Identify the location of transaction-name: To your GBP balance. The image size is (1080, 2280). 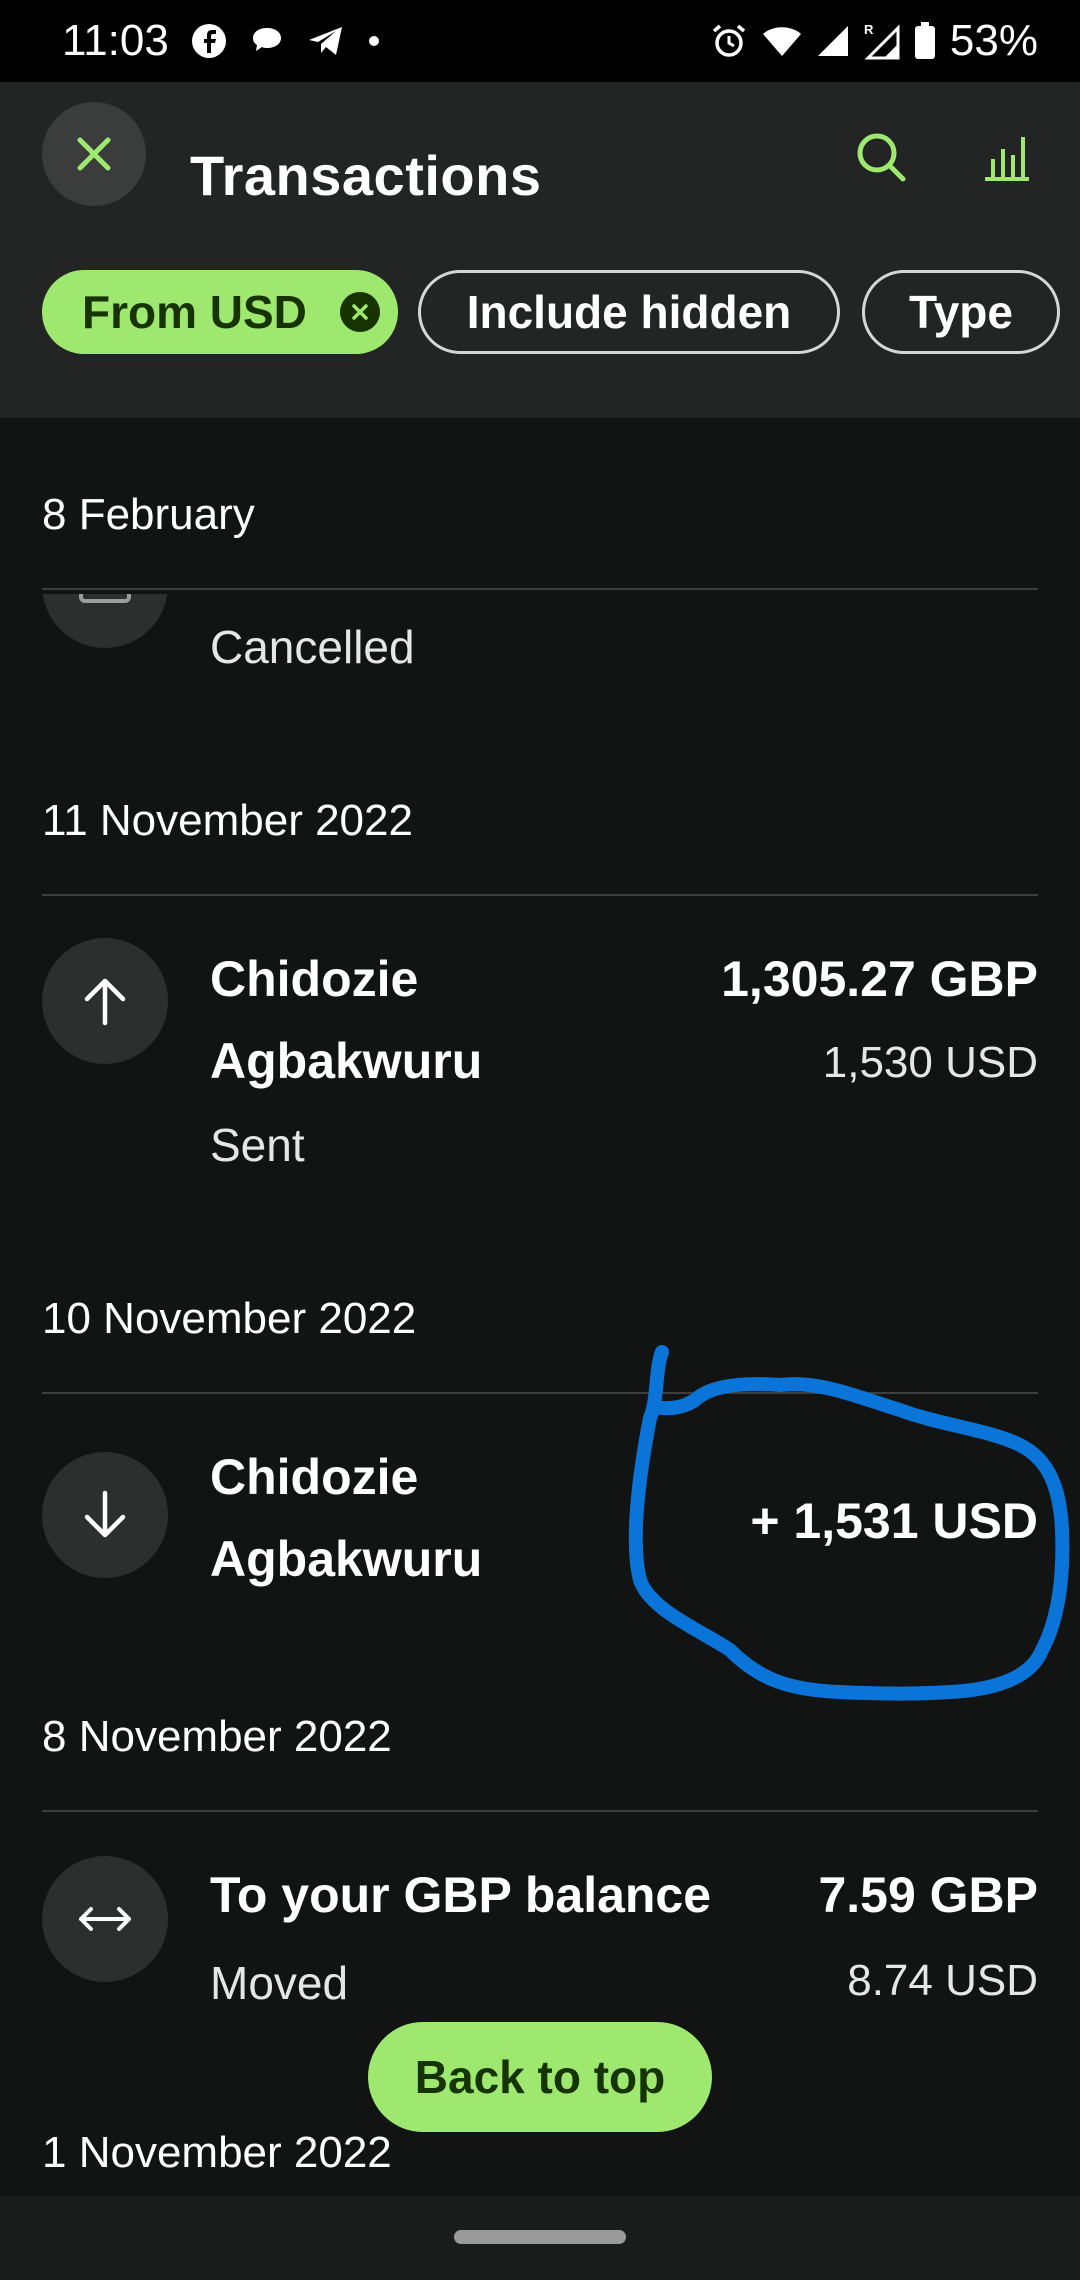
(461, 1895).